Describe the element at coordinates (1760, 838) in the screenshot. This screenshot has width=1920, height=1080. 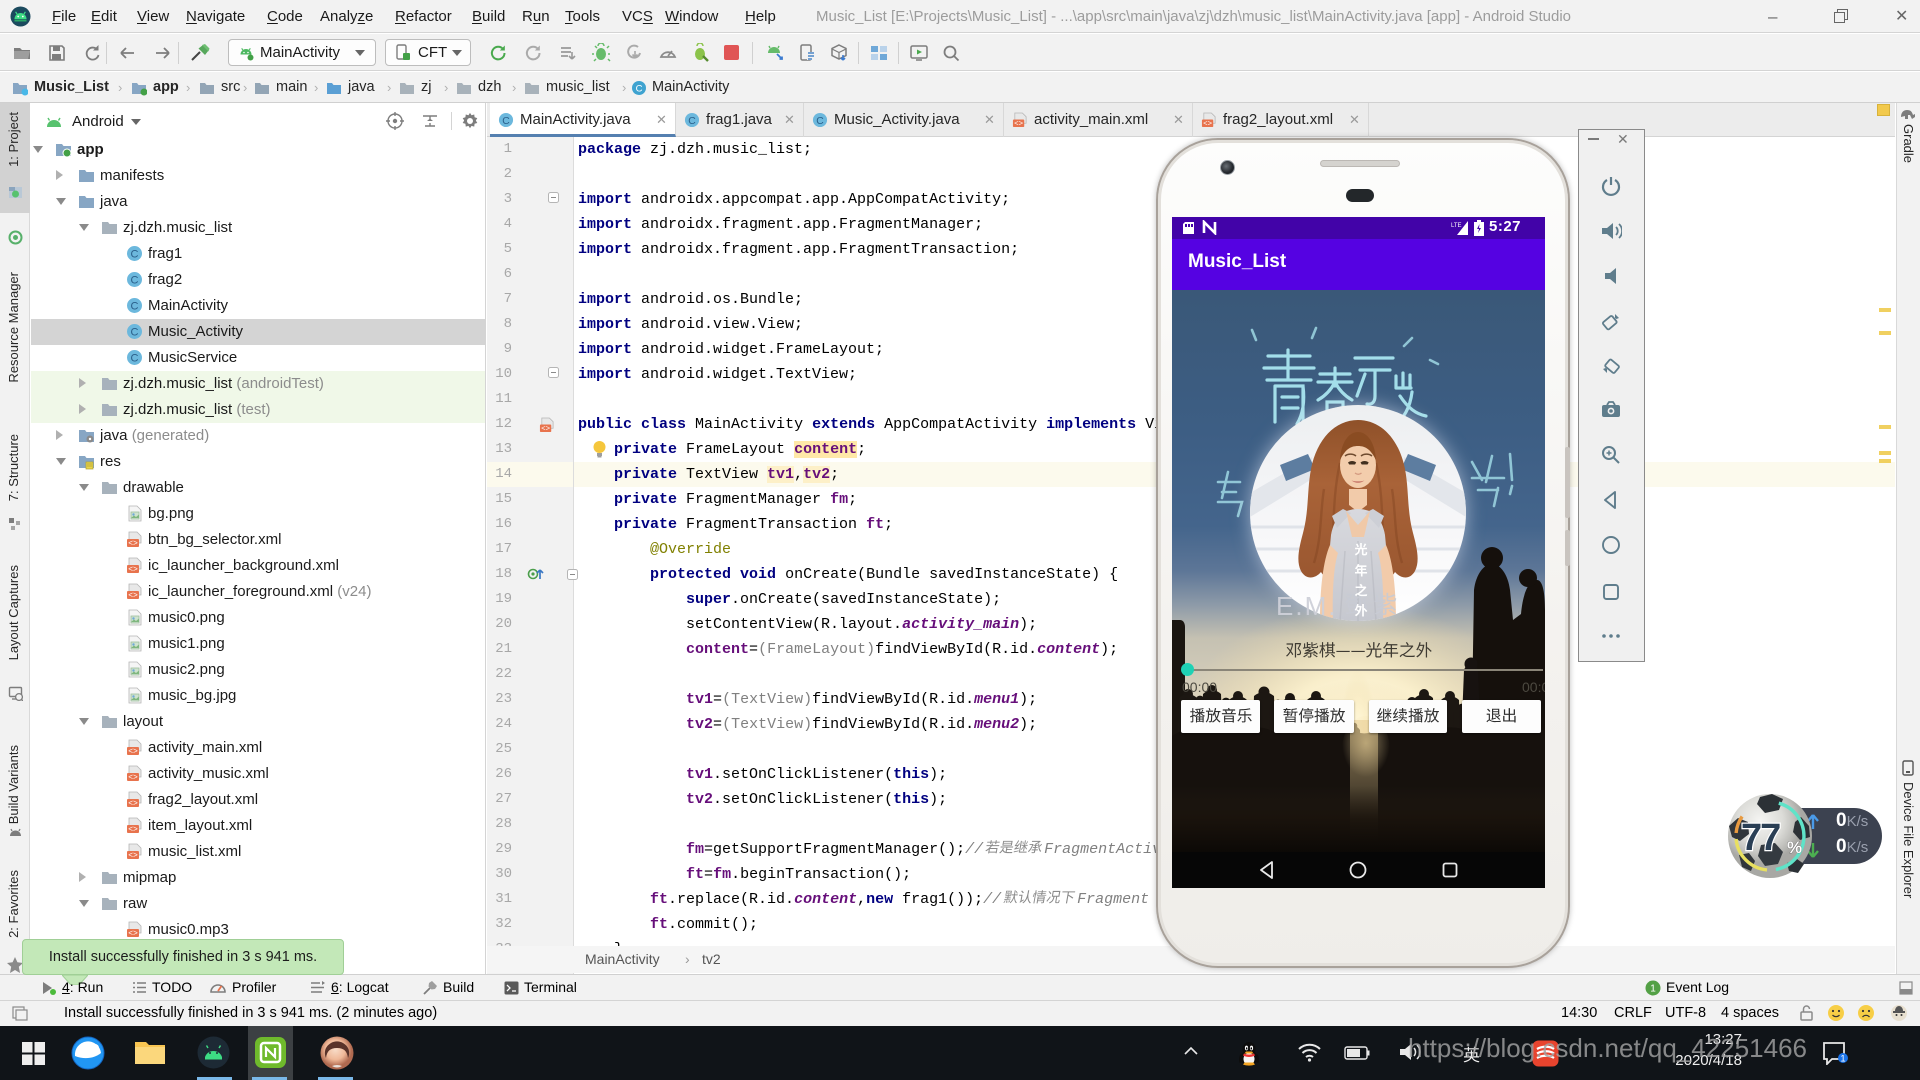
I see `svg-text: 77` at that location.